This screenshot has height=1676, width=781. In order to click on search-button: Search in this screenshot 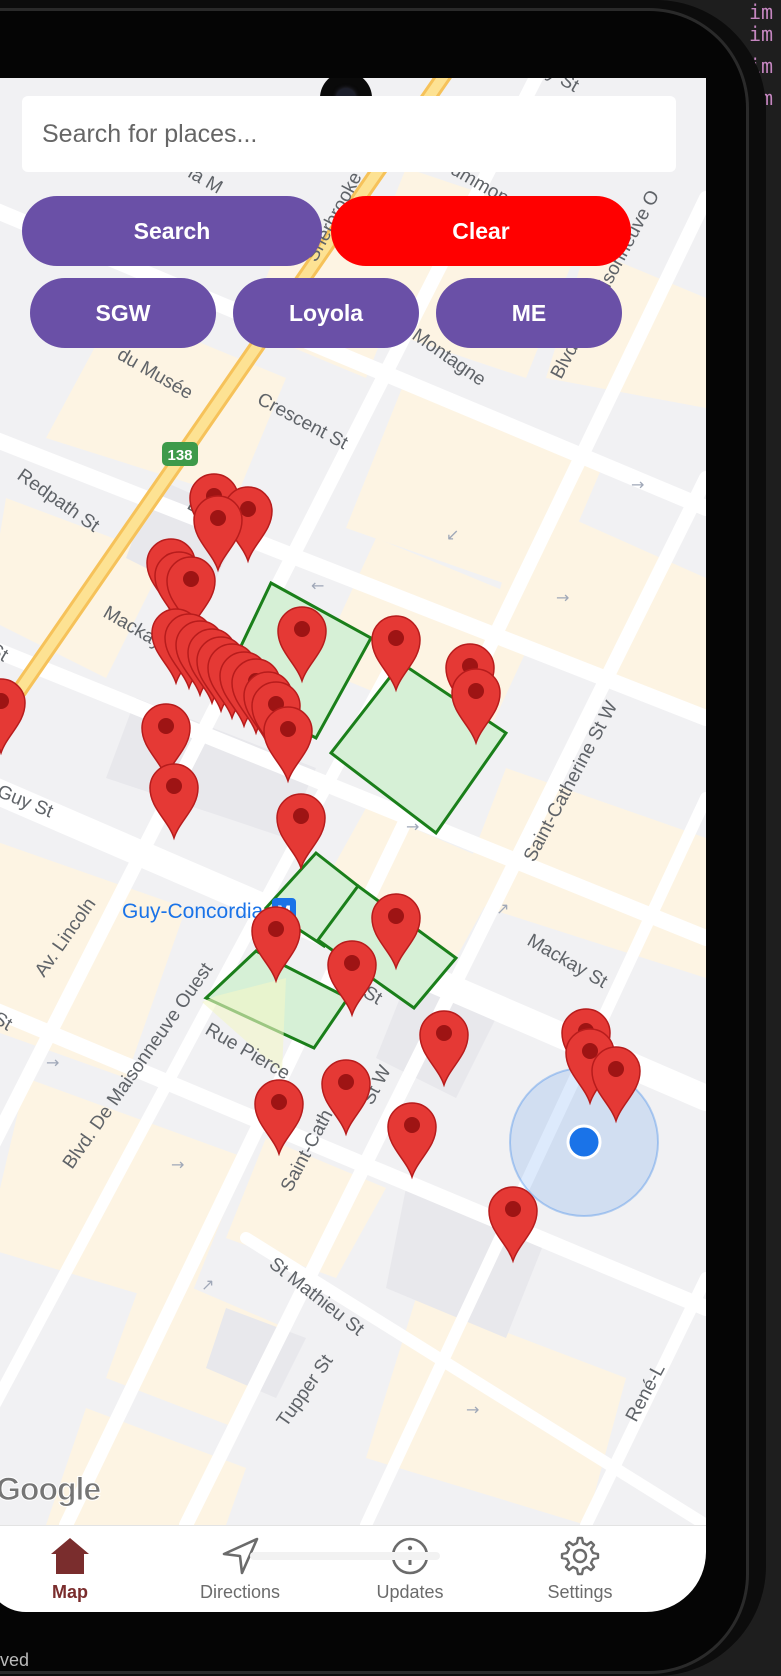, I will do `click(172, 231)`.